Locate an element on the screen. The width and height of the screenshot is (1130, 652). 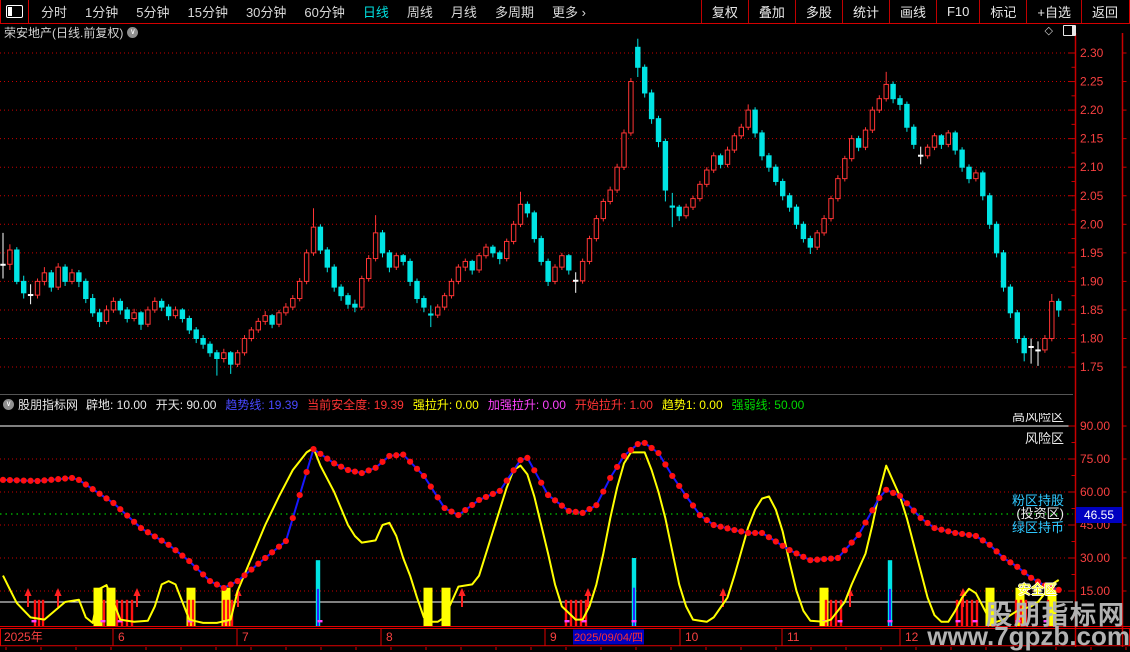
svg-text: 2.00 is located at coordinates (1092, 224).